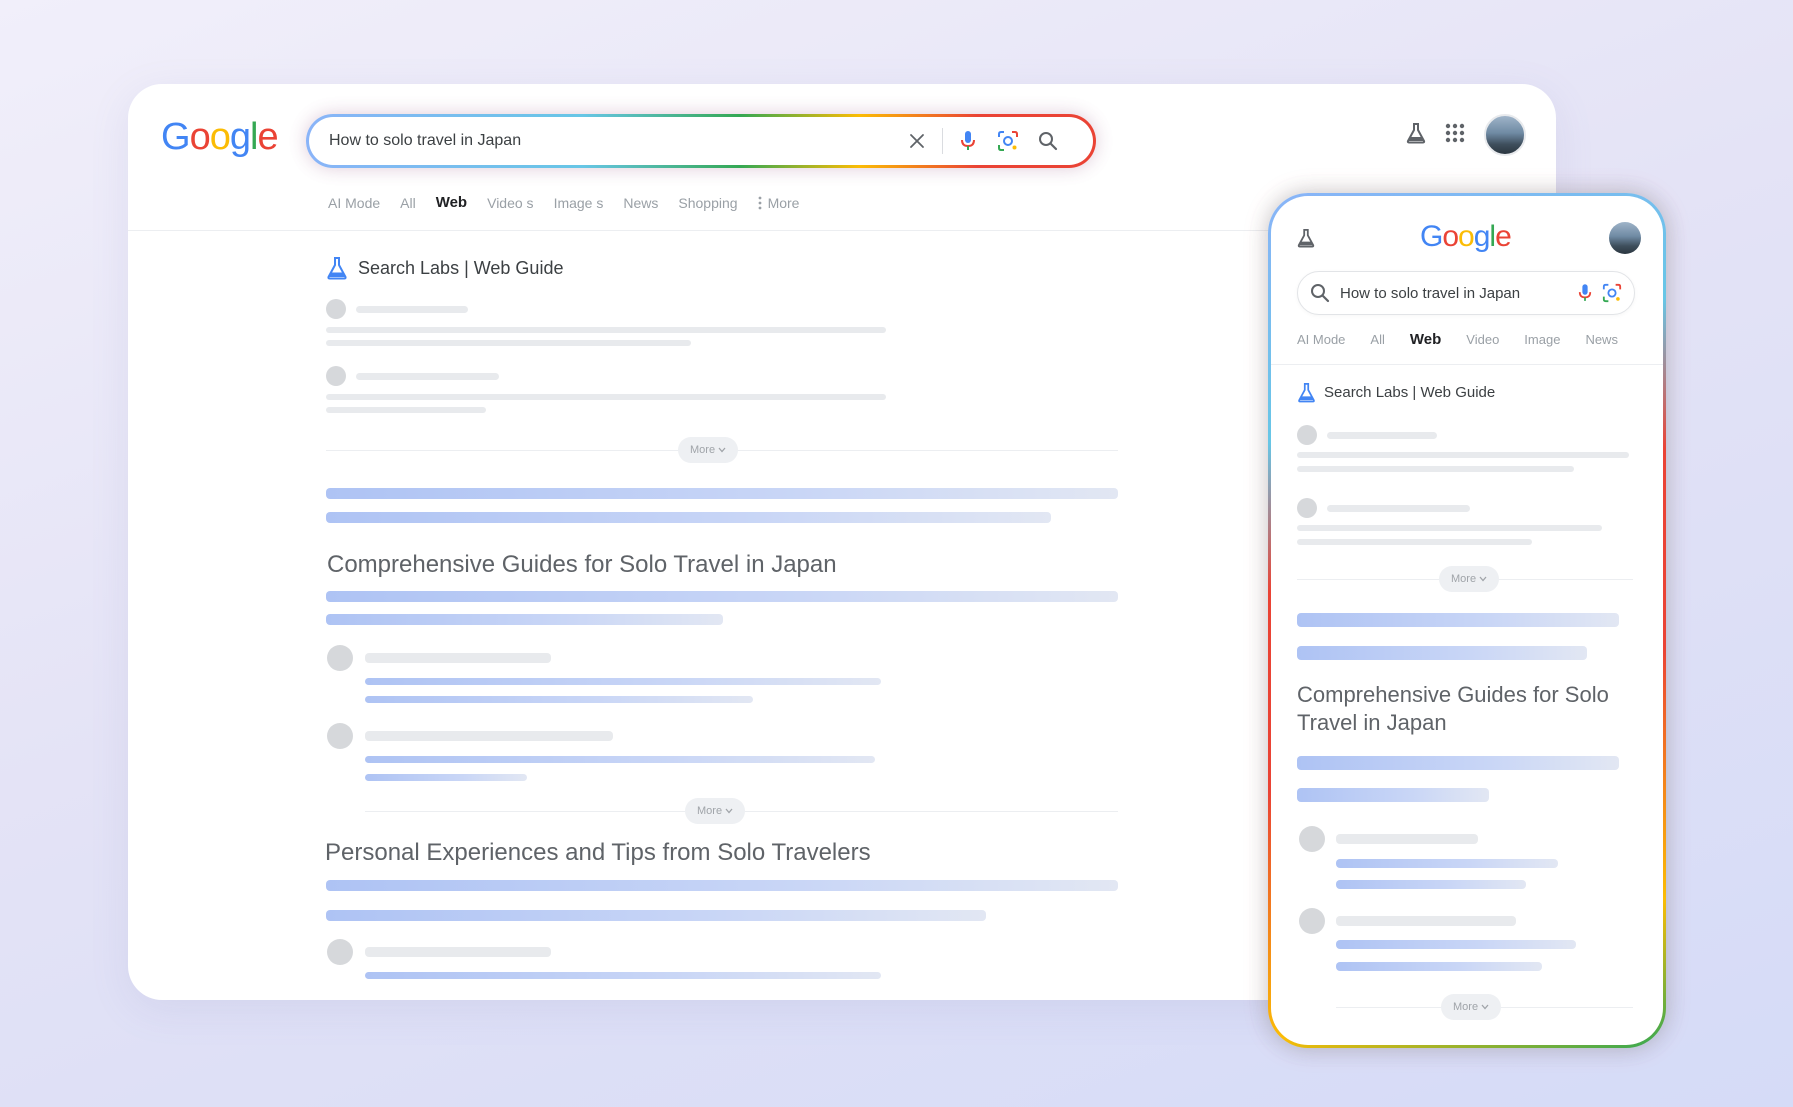  Describe the element at coordinates (1542, 339) in the screenshot. I see `tab-image: Image` at that location.